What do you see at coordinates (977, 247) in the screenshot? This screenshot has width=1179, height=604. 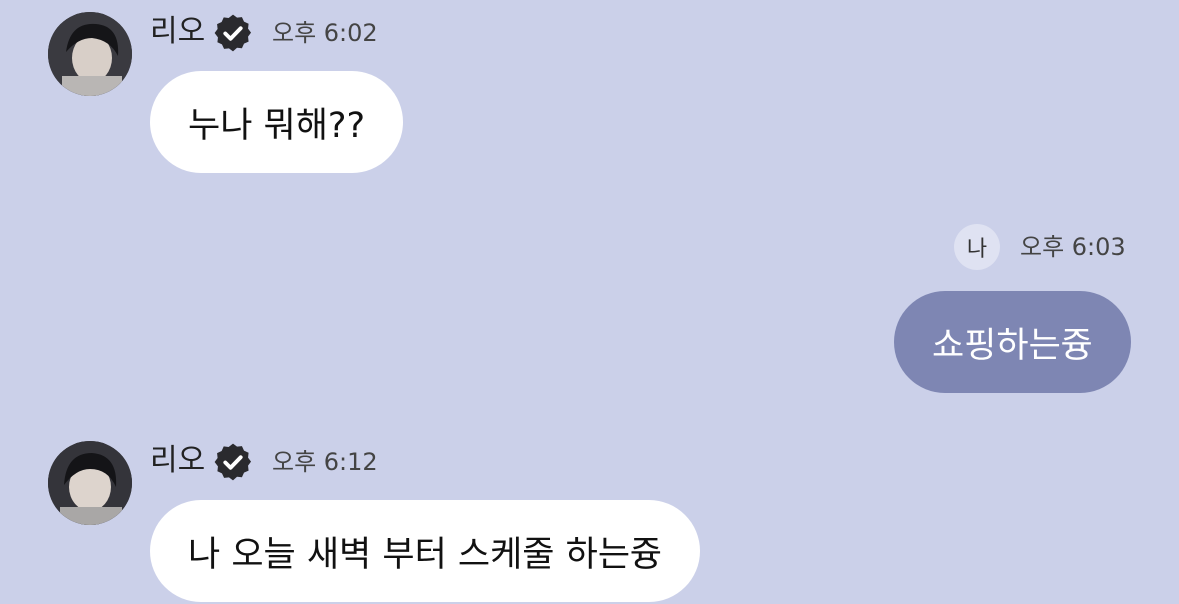 I see `my-label-badge: 나` at bounding box center [977, 247].